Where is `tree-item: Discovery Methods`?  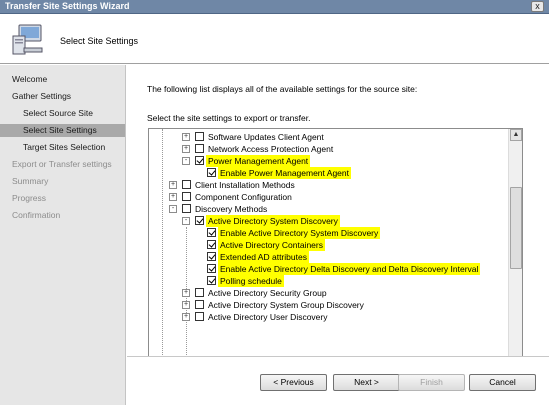 tree-item: Discovery Methods is located at coordinates (225, 209).